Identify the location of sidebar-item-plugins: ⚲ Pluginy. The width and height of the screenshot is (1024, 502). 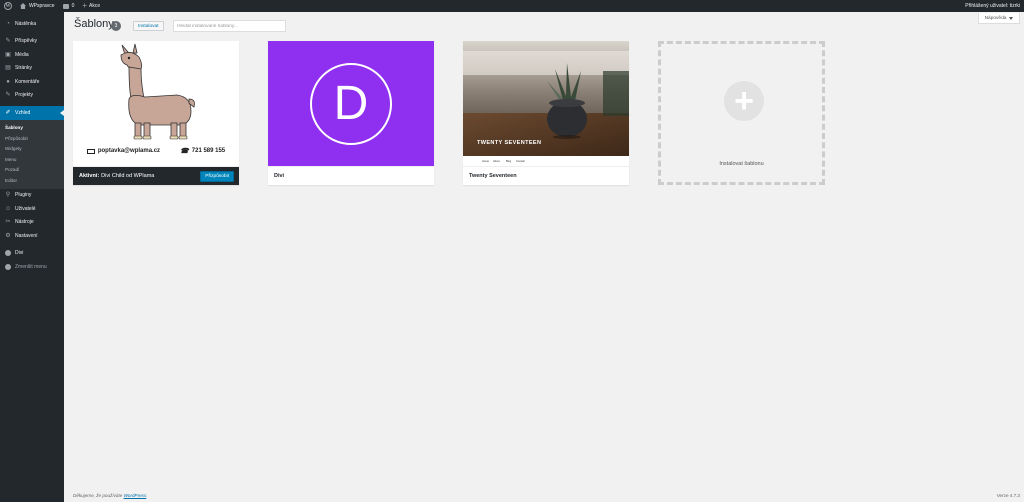
(32, 196).